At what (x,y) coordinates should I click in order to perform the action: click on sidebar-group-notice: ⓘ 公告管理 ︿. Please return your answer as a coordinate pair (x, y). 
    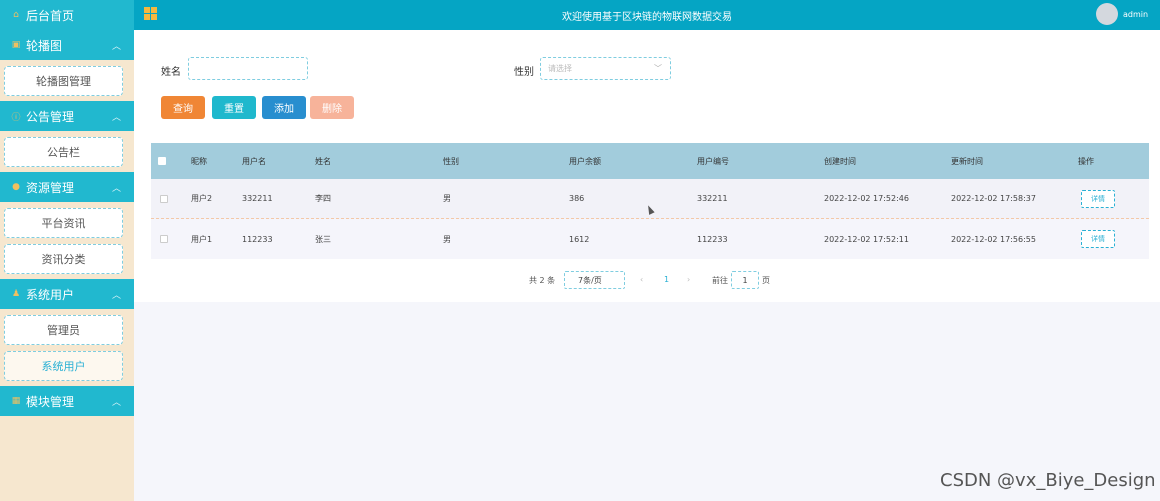
    Looking at the image, I should click on (67, 116).